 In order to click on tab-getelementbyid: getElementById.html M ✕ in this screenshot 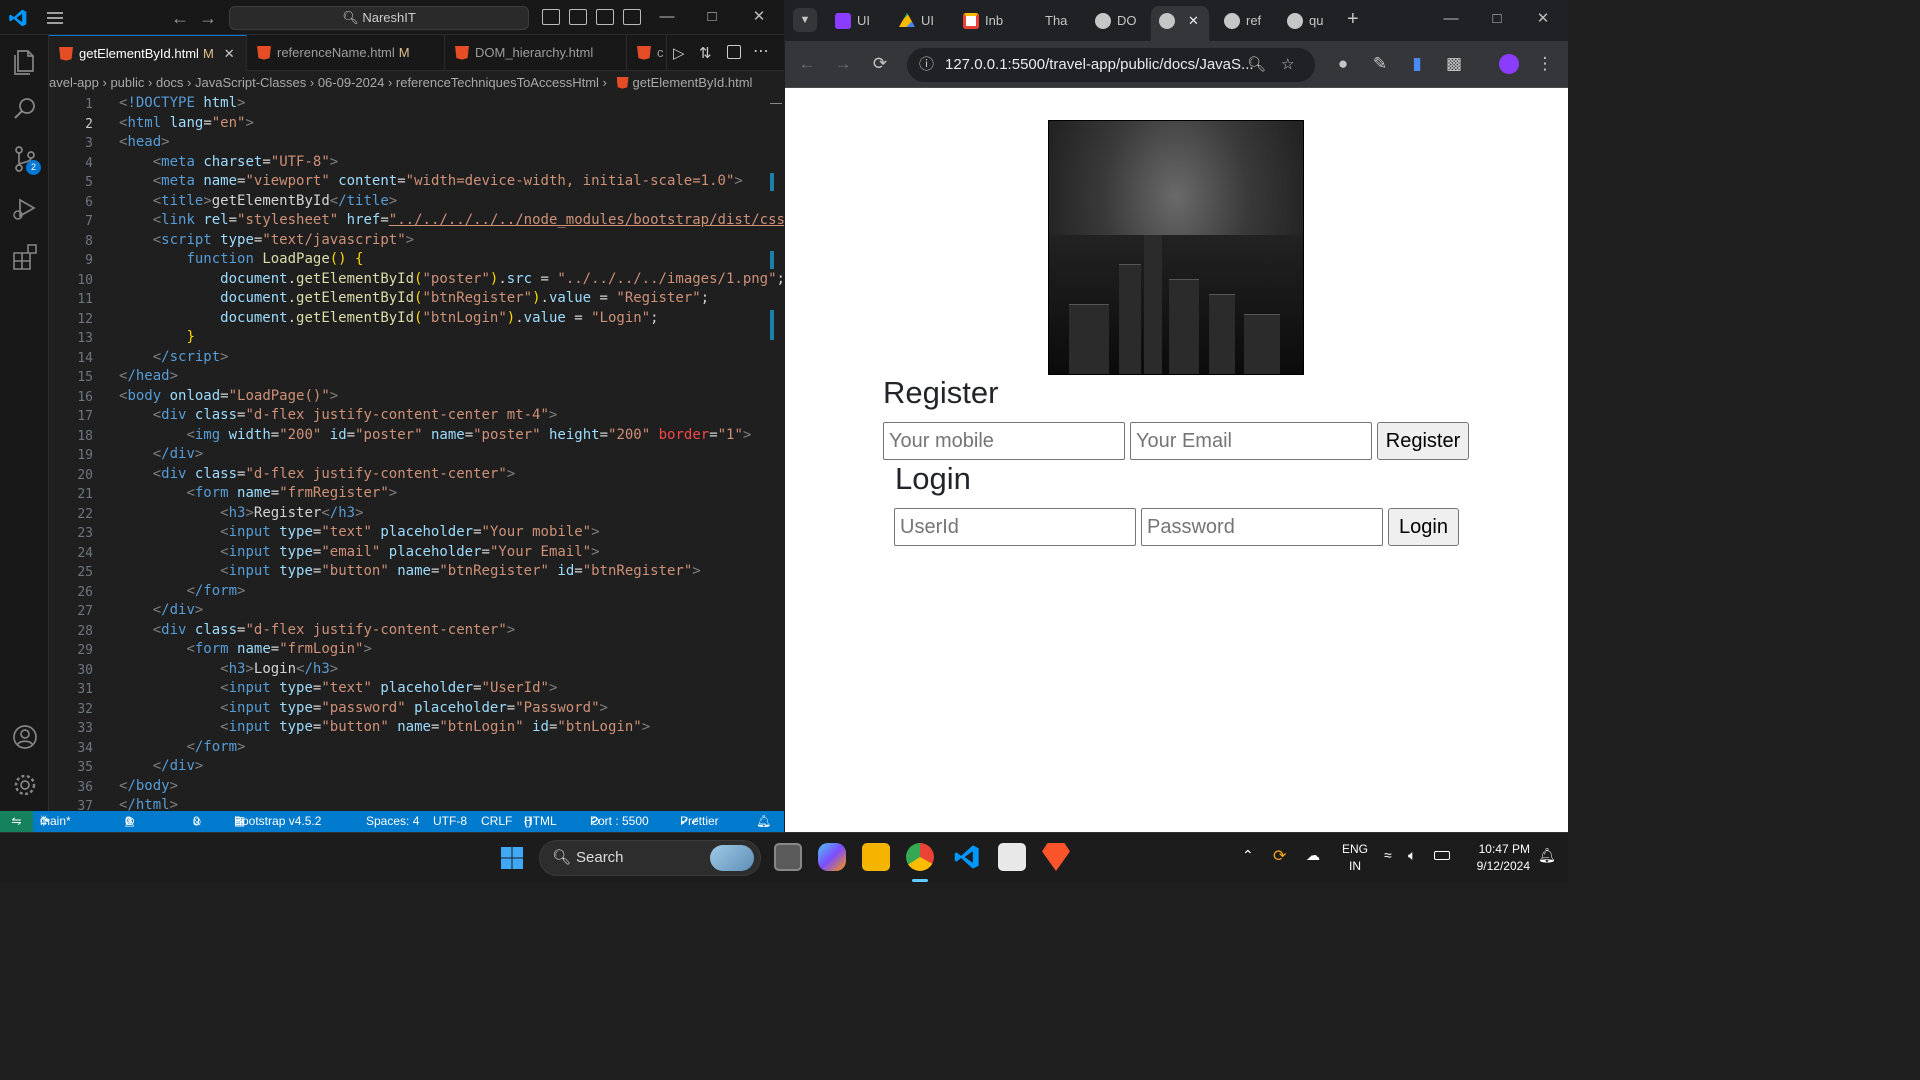, I will do `click(148, 53)`.